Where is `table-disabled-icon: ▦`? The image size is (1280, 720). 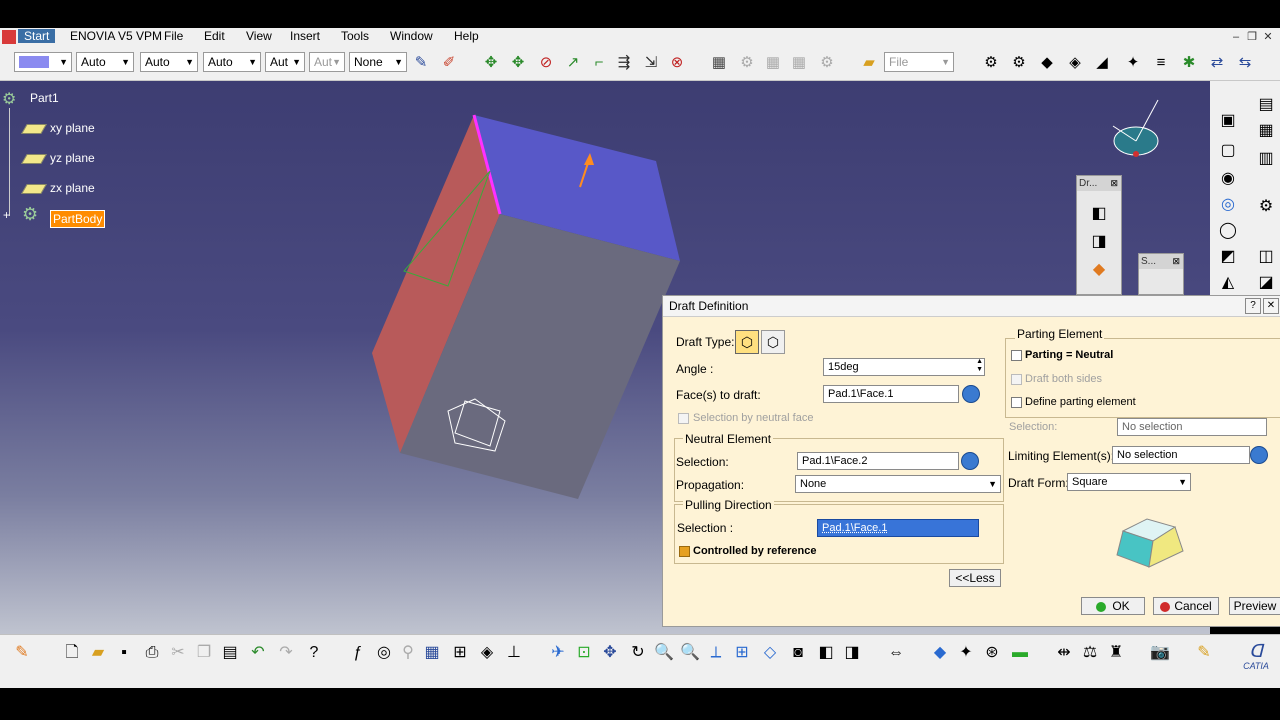
table-disabled-icon: ▦ is located at coordinates (773, 63).